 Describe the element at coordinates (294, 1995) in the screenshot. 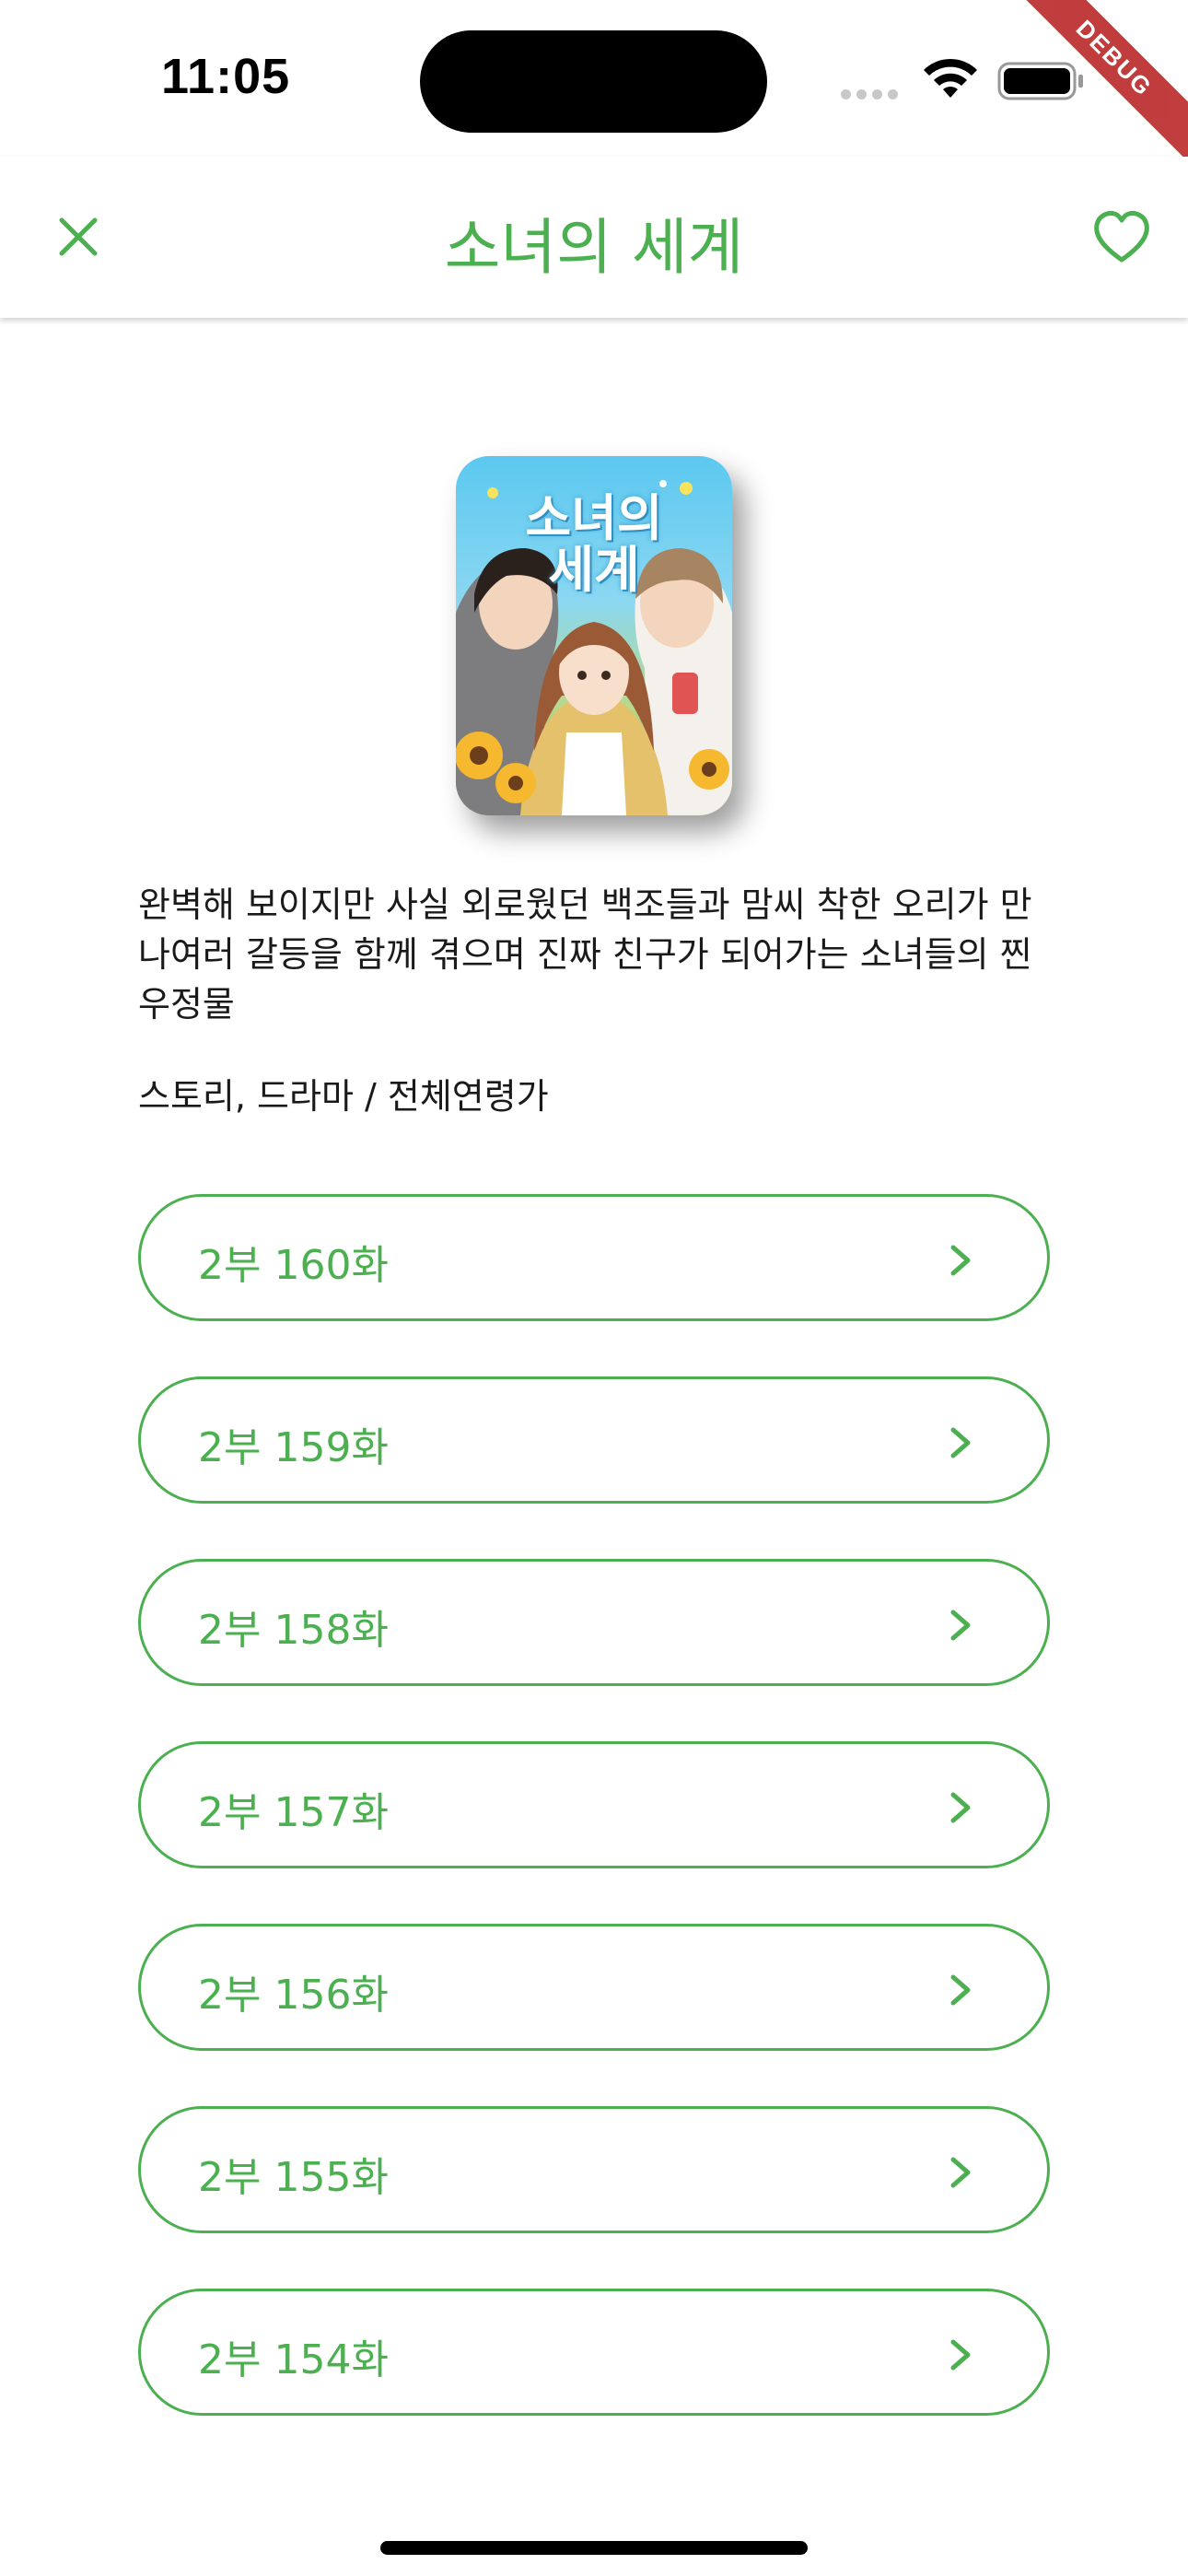

I see `episode-label: 2부 156화` at that location.